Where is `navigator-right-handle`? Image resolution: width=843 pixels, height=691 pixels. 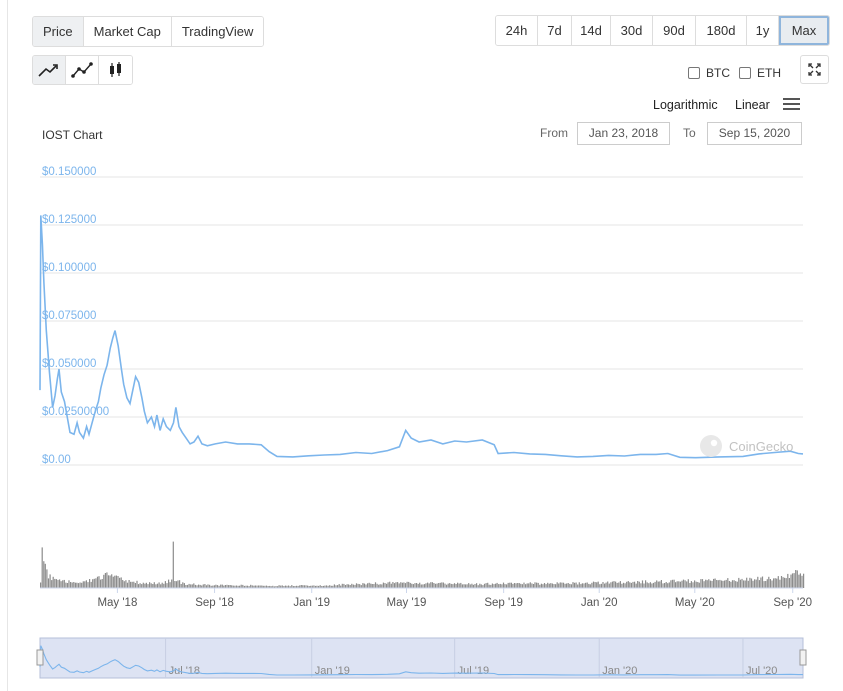 navigator-right-handle is located at coordinates (803, 657).